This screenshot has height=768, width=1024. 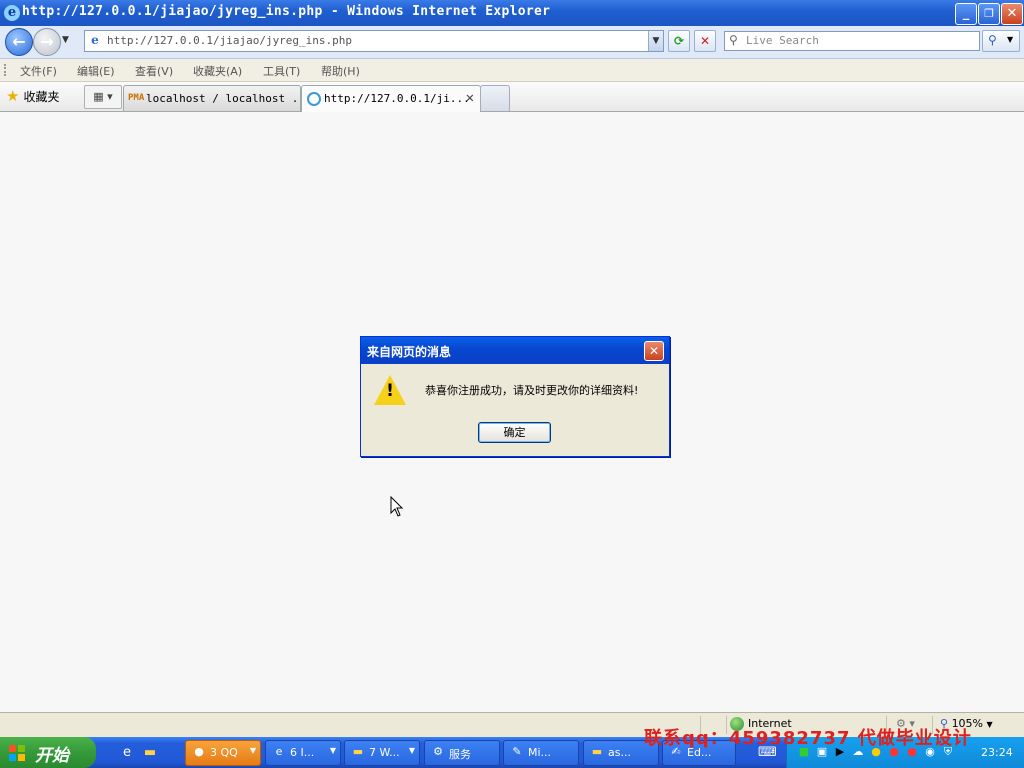 What do you see at coordinates (41, 97) in the screenshot?
I see `favorites-label: 收藏夹` at bounding box center [41, 97].